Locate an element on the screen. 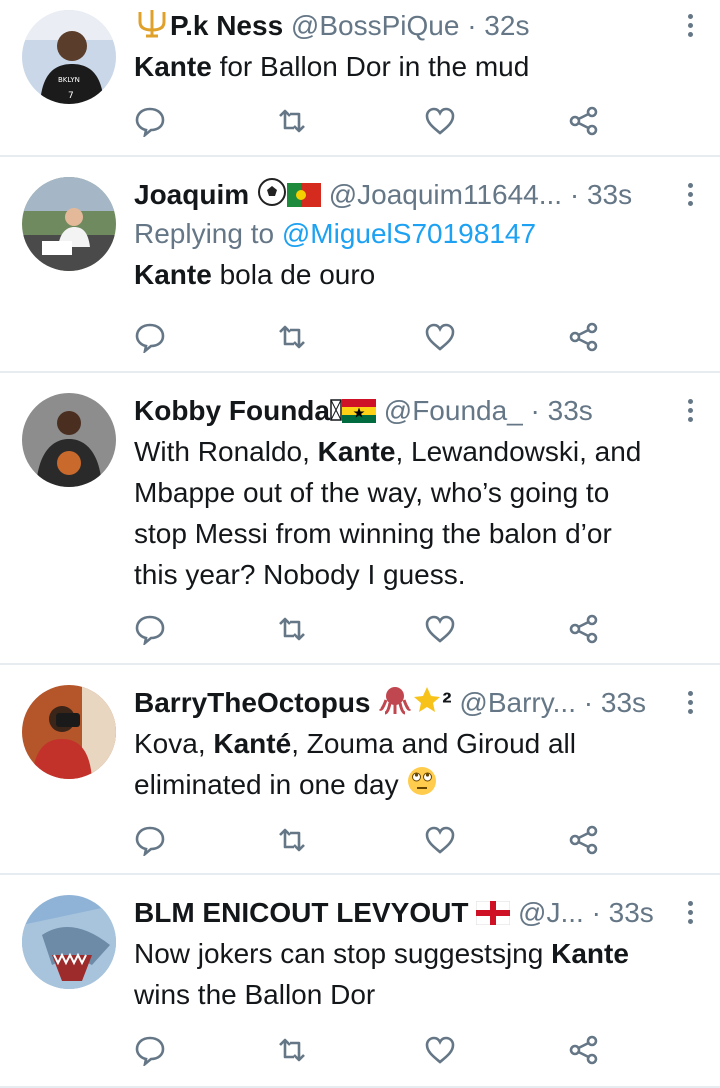  display-name: Kobby Founda is located at coordinates (232, 410).